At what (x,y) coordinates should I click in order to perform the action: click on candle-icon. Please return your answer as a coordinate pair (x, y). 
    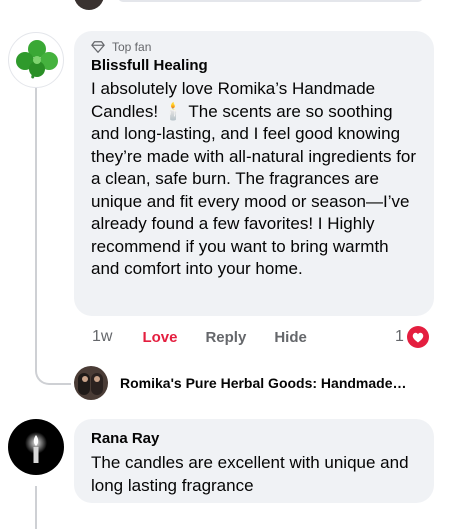
    Looking at the image, I should click on (36, 447).